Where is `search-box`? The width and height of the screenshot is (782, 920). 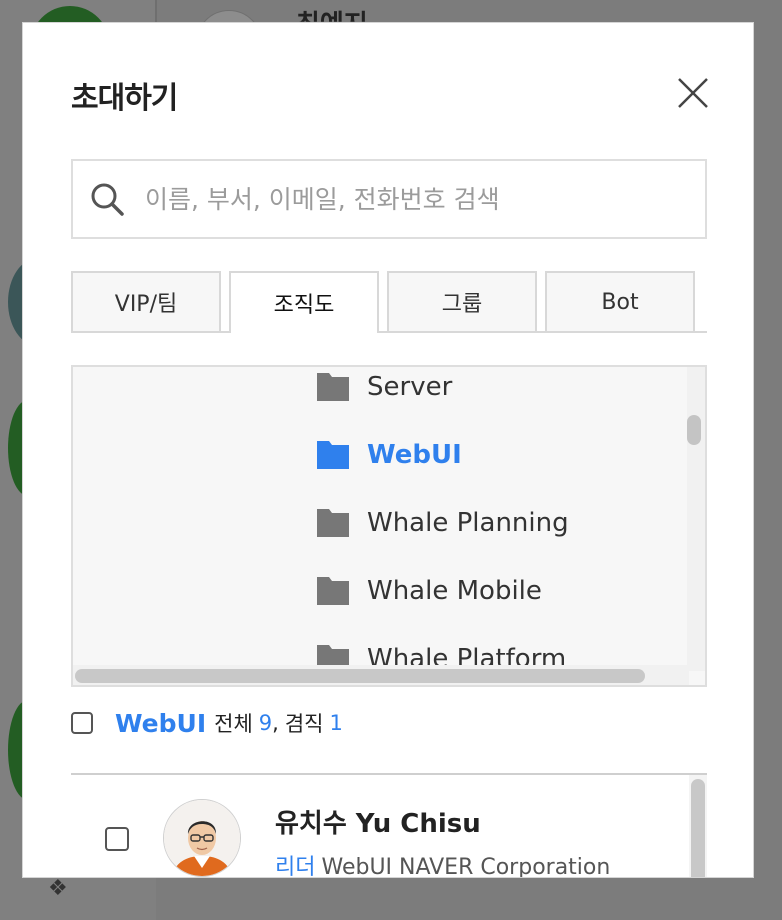 search-box is located at coordinates (389, 199).